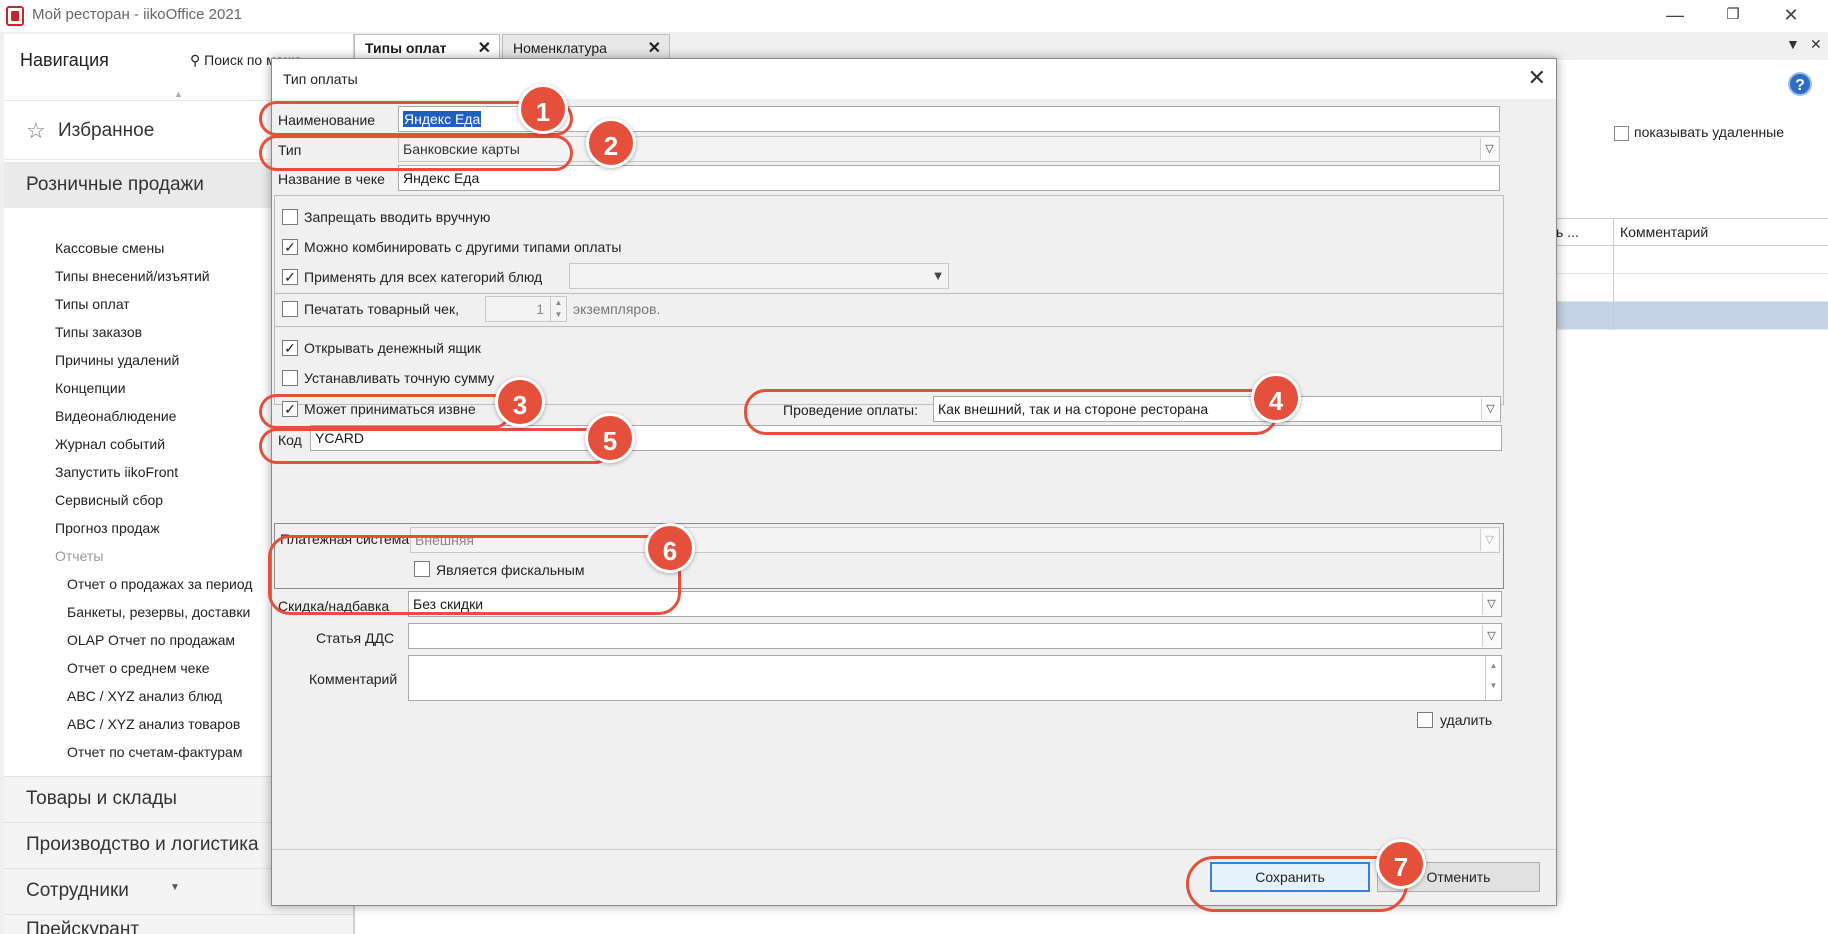 The image size is (1828, 934). Describe the element at coordinates (290, 348) in the screenshot. I see `open-drawer-checkbox: ✓` at that location.